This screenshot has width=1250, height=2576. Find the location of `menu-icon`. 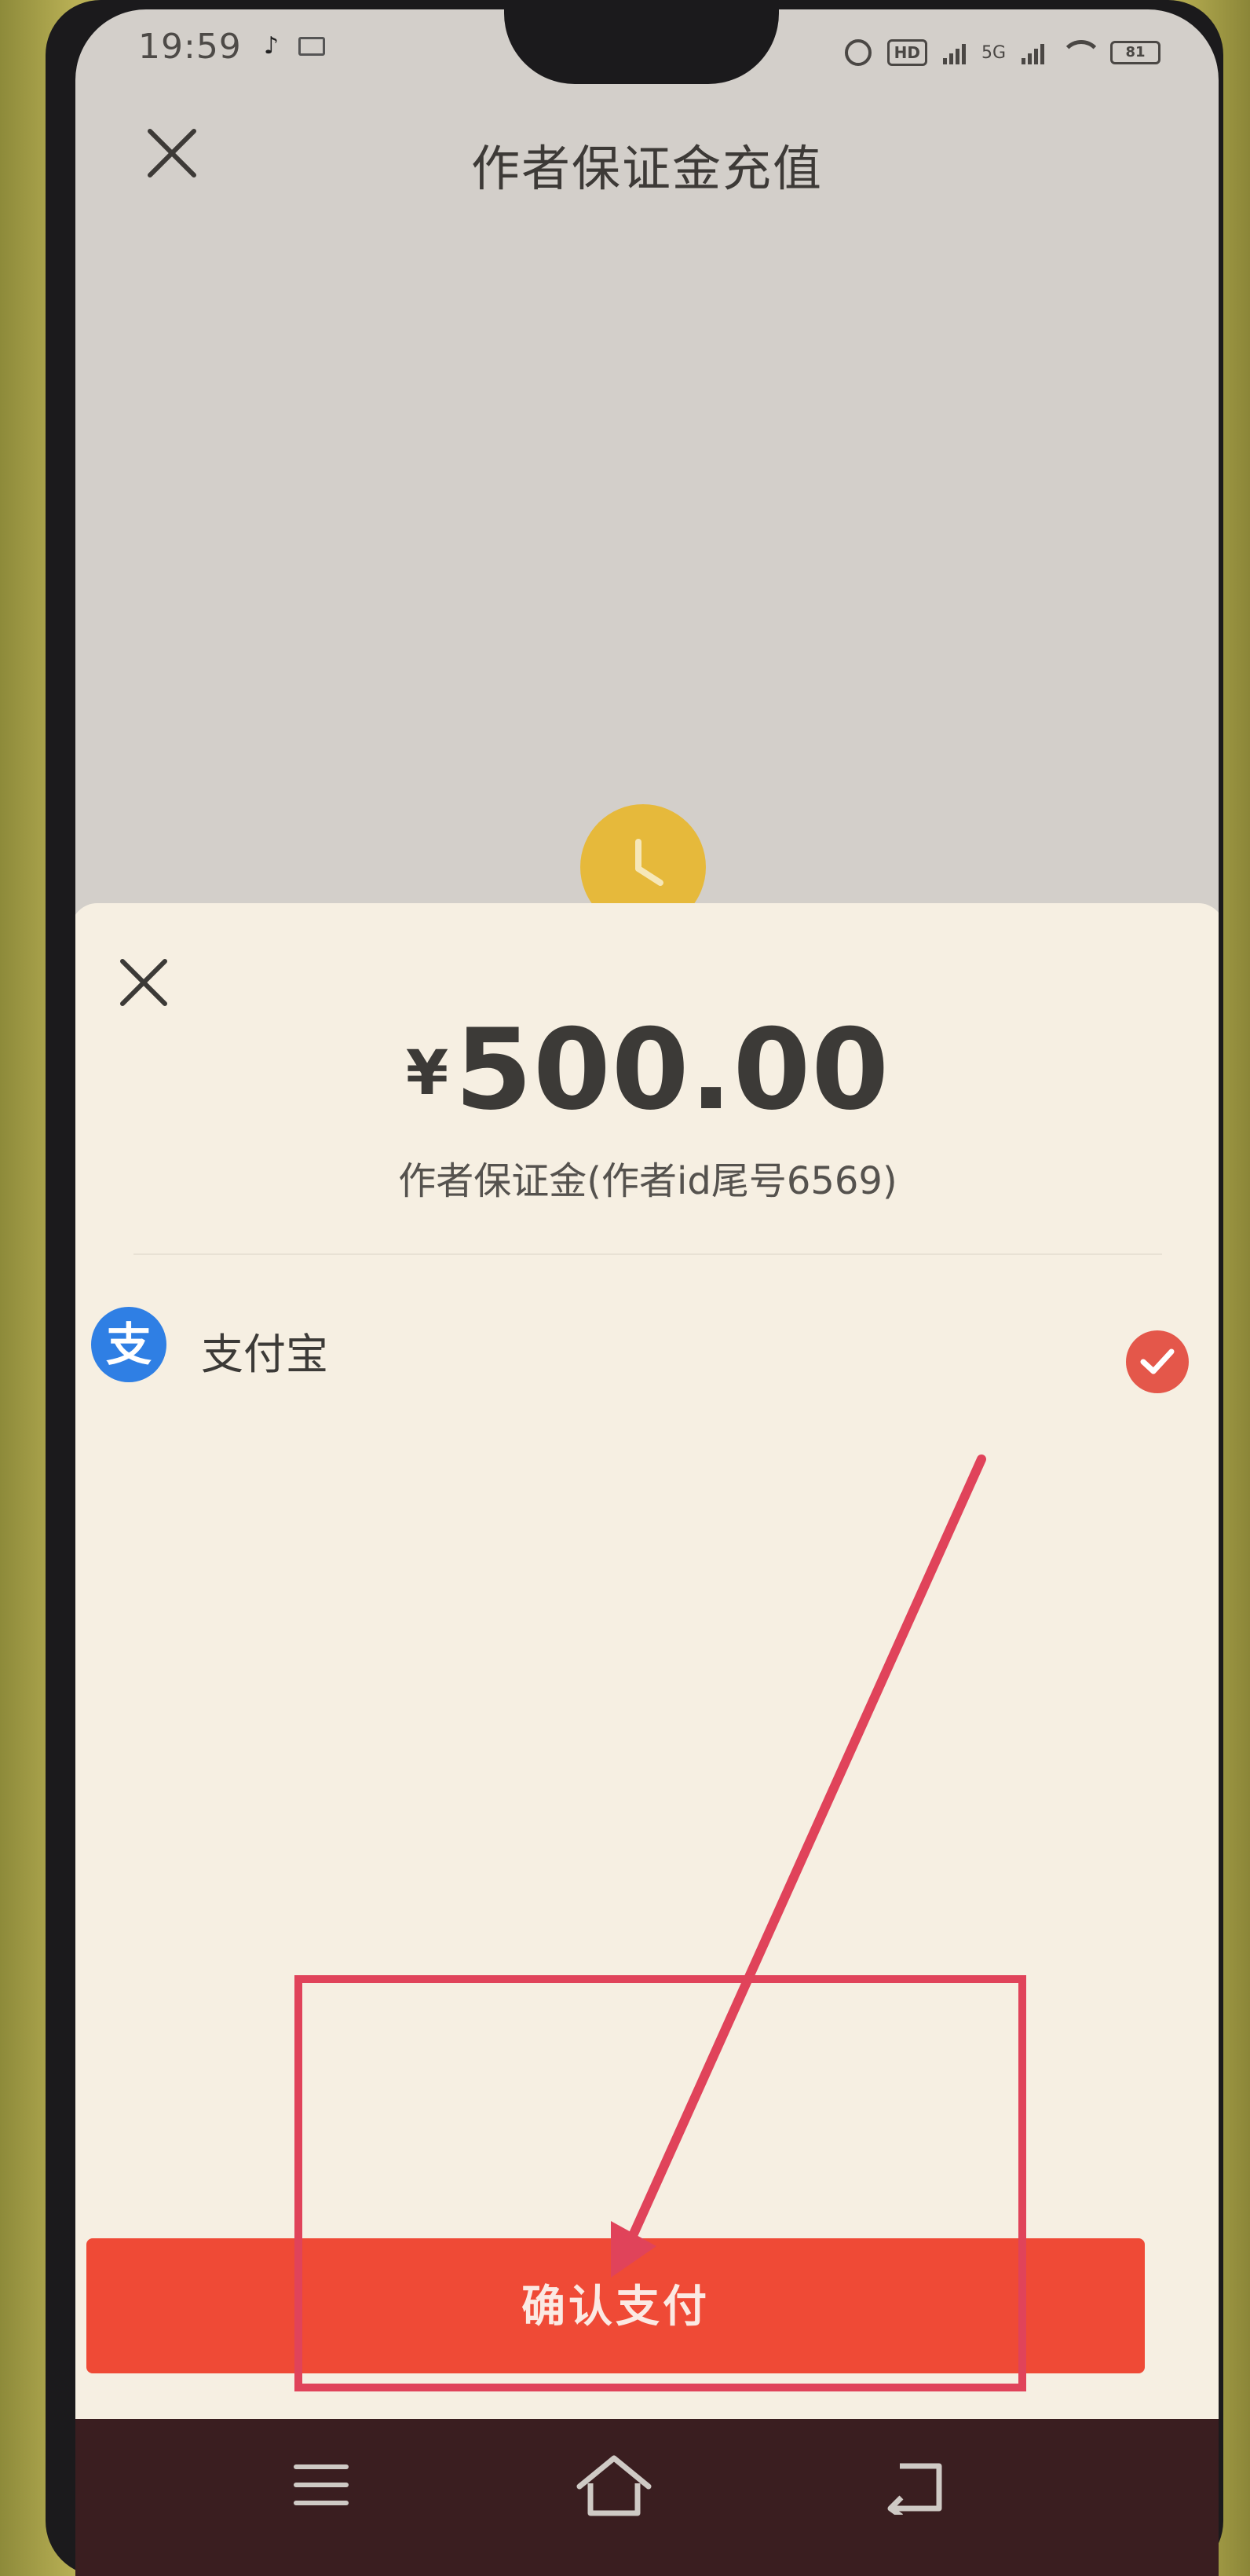

menu-icon is located at coordinates (321, 2488).